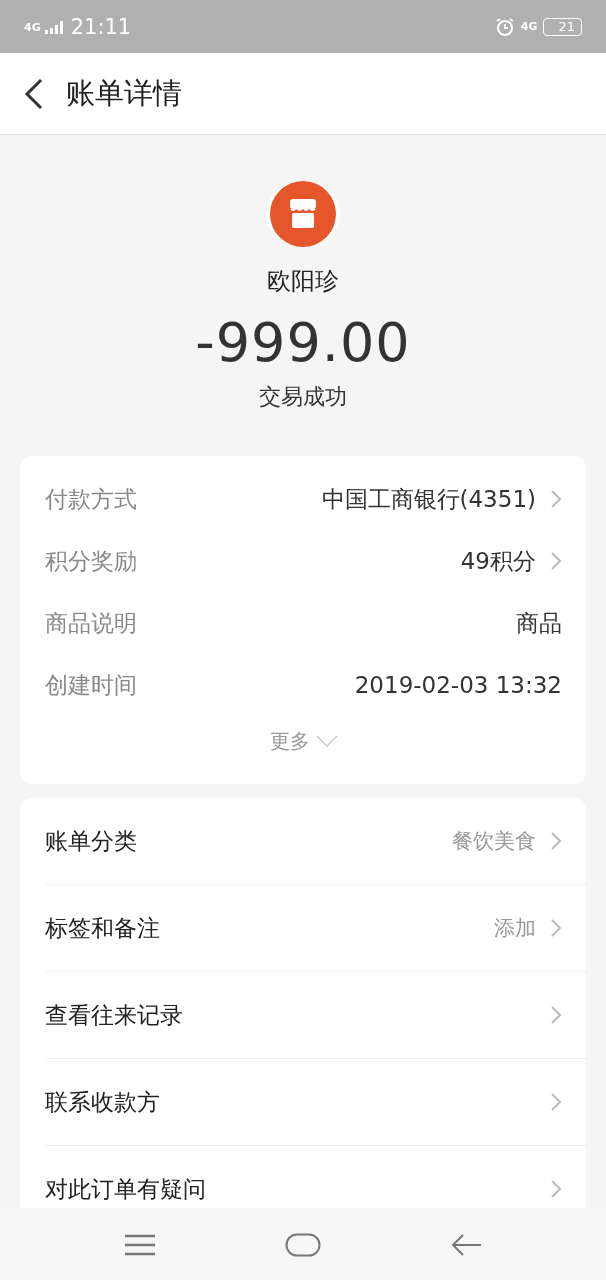  Describe the element at coordinates (458, 685) in the screenshot. I see `detail-value: 2019-02-03 13:32` at that location.